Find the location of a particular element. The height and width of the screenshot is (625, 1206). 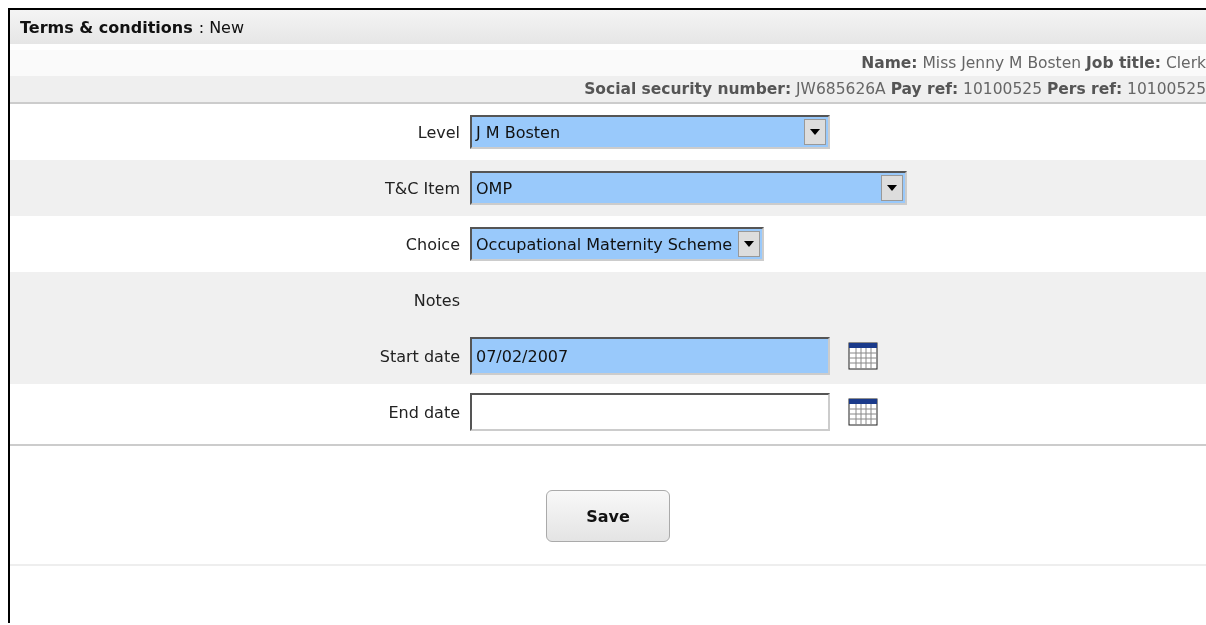

date-field is located at coordinates (650, 412).